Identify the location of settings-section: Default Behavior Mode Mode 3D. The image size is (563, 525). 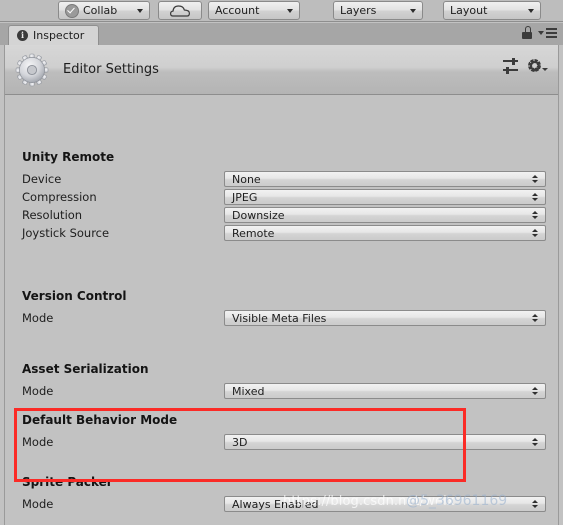
(281, 432).